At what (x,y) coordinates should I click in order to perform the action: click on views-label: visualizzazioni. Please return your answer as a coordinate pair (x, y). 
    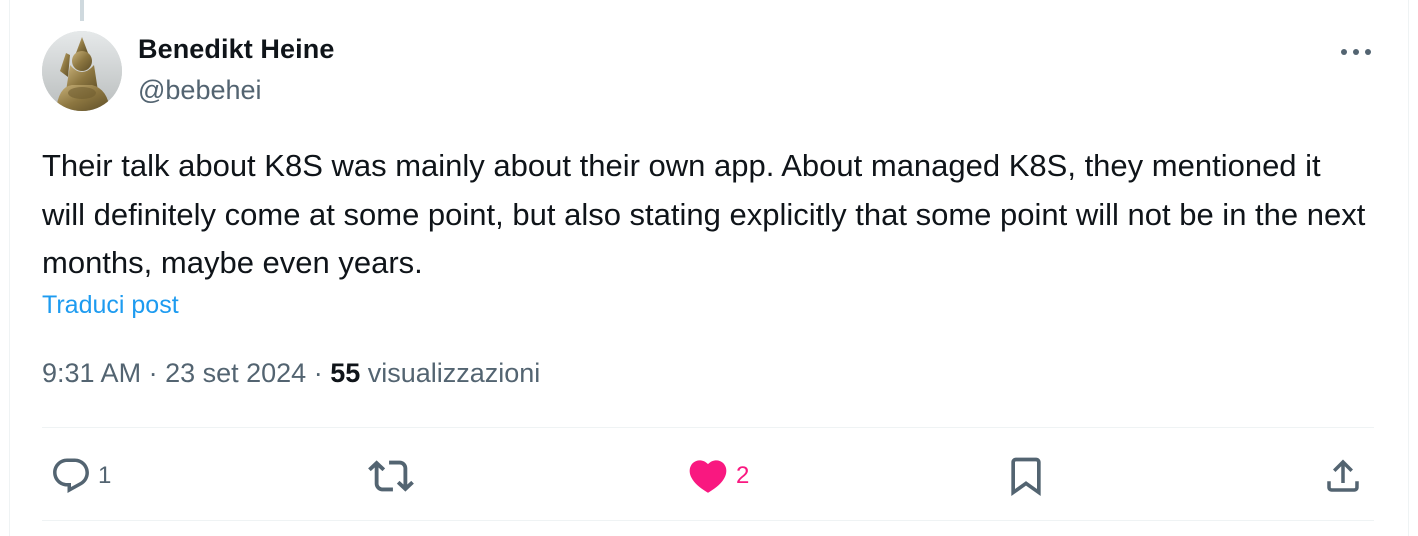
    Looking at the image, I should click on (450, 373).